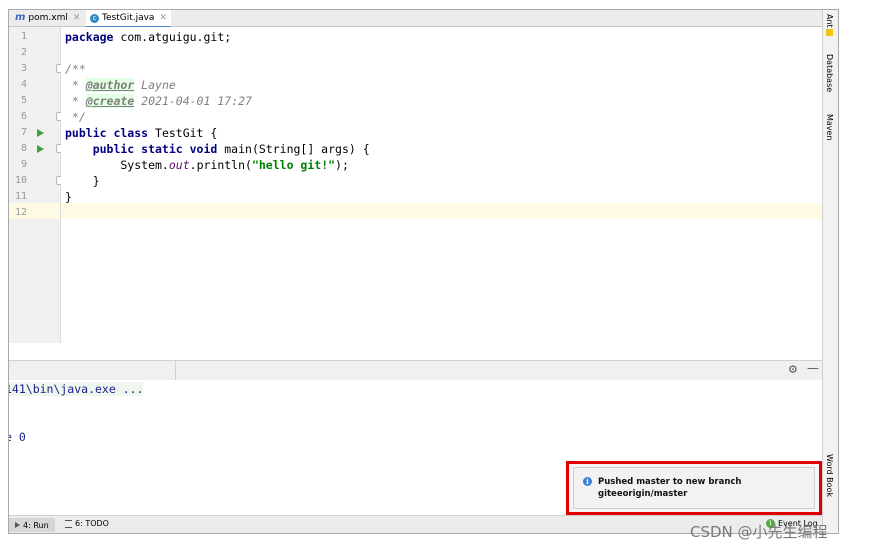 Image resolution: width=874 pixels, height=550 pixels. I want to click on tab-label: TestGit.java, so click(128, 18).